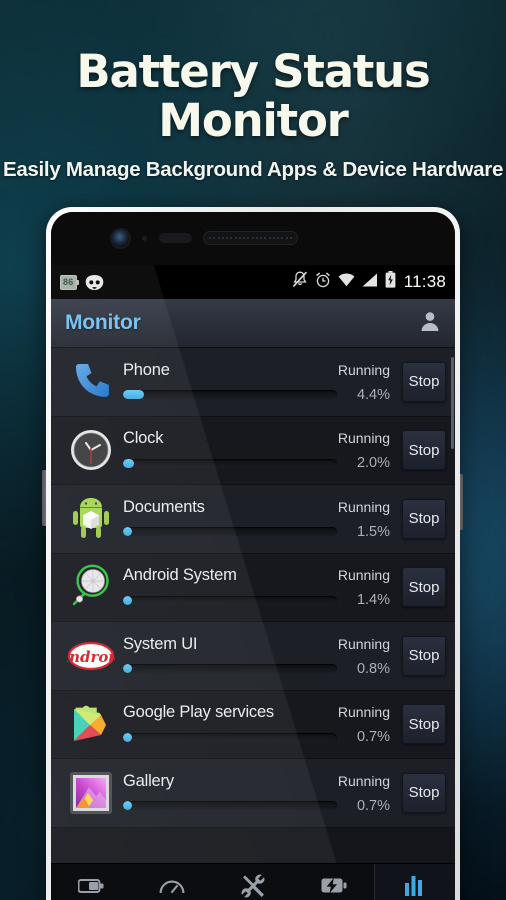 This screenshot has height=900, width=506. What do you see at coordinates (91, 519) in the screenshot?
I see `android-documents-icon` at bounding box center [91, 519].